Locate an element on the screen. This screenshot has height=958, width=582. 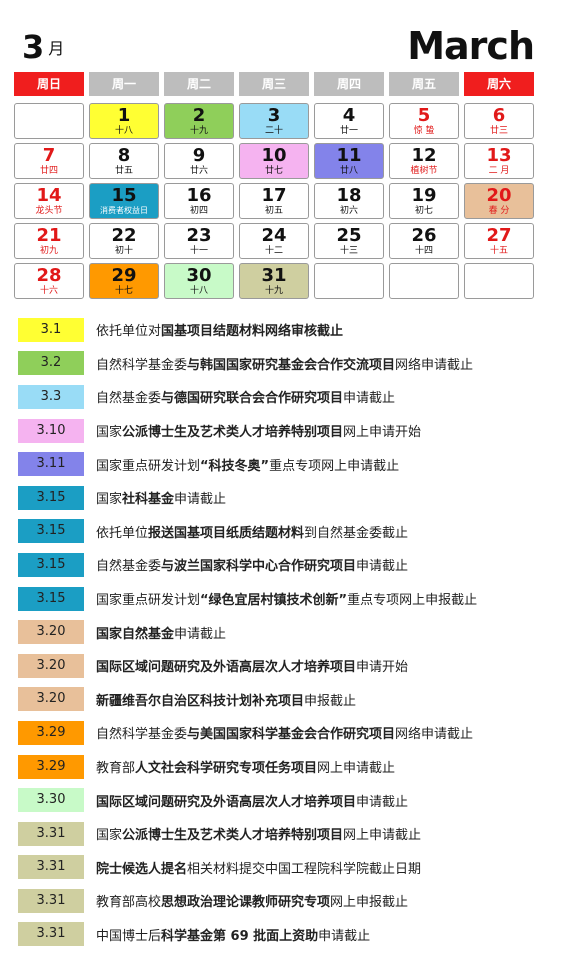
calendar-day: 21 初九 is located at coordinates (49, 241).